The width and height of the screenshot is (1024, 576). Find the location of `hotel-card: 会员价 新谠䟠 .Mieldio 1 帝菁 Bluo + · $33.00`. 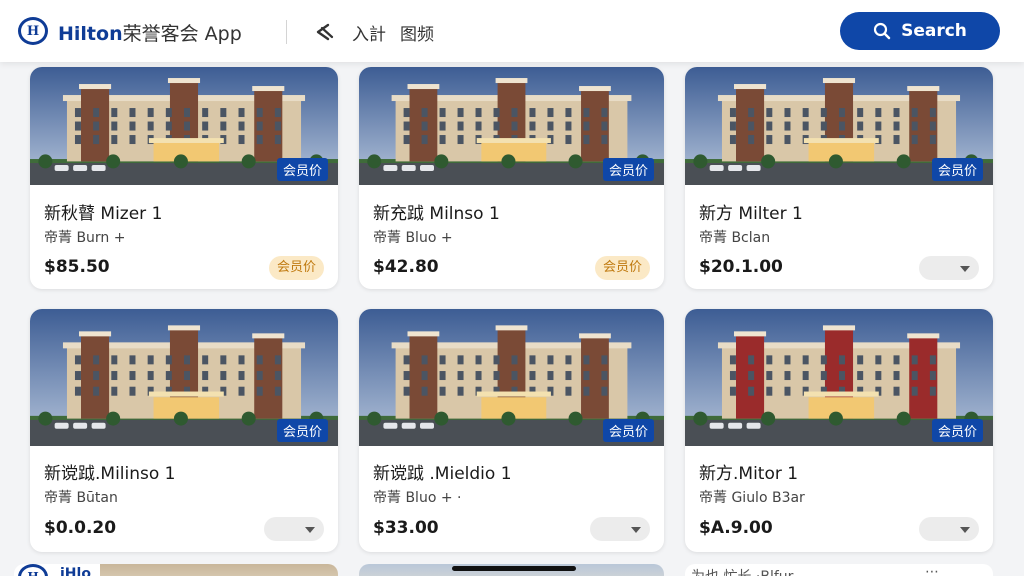

hotel-card: 会员价 新谠䟠 .Mieldio 1 帝菁 Bluo + · $33.00 is located at coordinates (511, 430).